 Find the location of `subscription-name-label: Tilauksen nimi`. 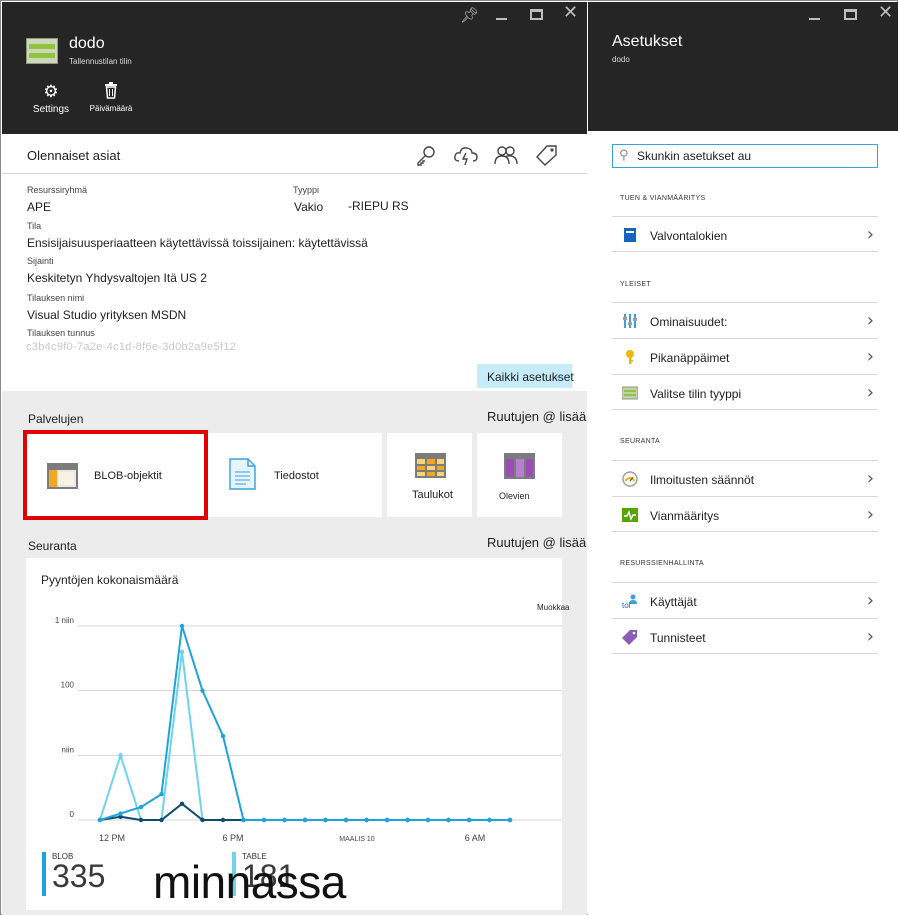

subscription-name-label: Tilauksen nimi is located at coordinates (56, 298).